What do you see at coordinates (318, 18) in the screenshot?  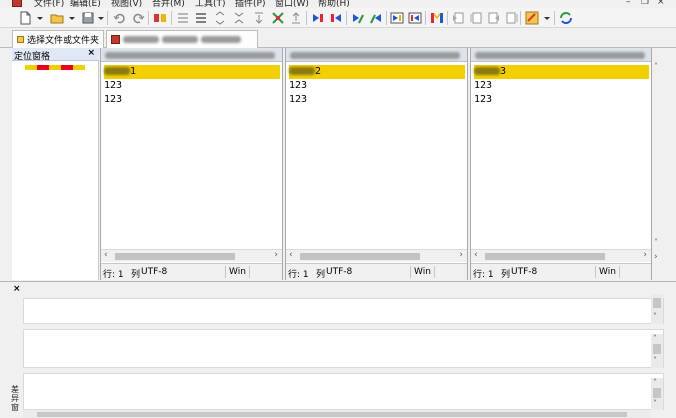 I see `copy-right-icon` at bounding box center [318, 18].